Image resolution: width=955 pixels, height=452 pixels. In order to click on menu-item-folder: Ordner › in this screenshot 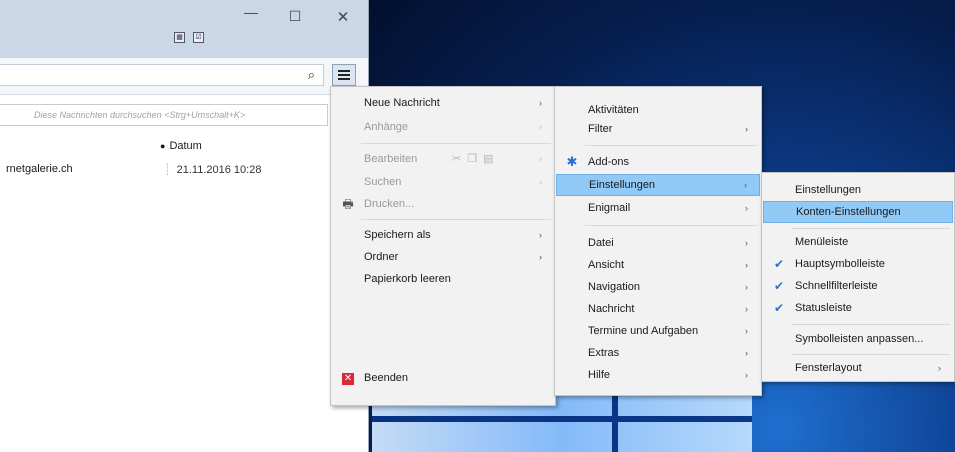, I will do `click(443, 257)`.